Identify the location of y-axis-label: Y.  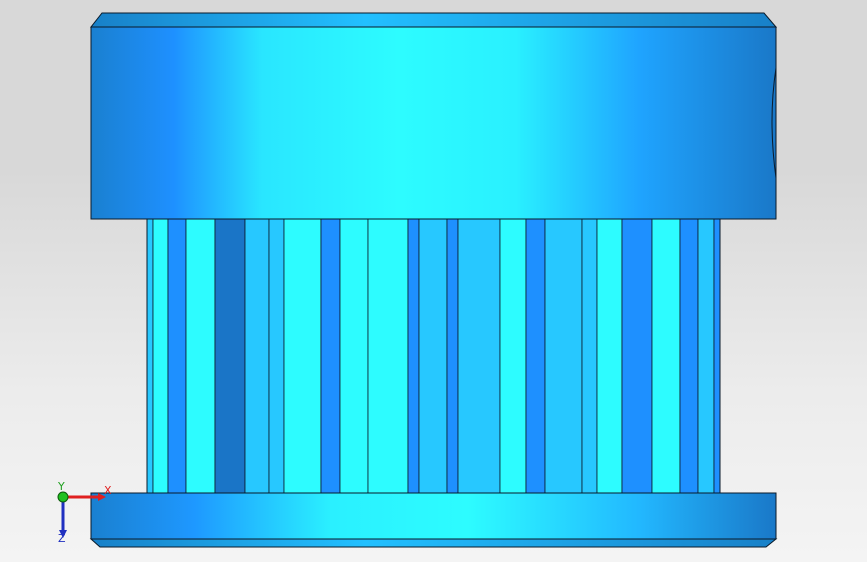
(61, 486).